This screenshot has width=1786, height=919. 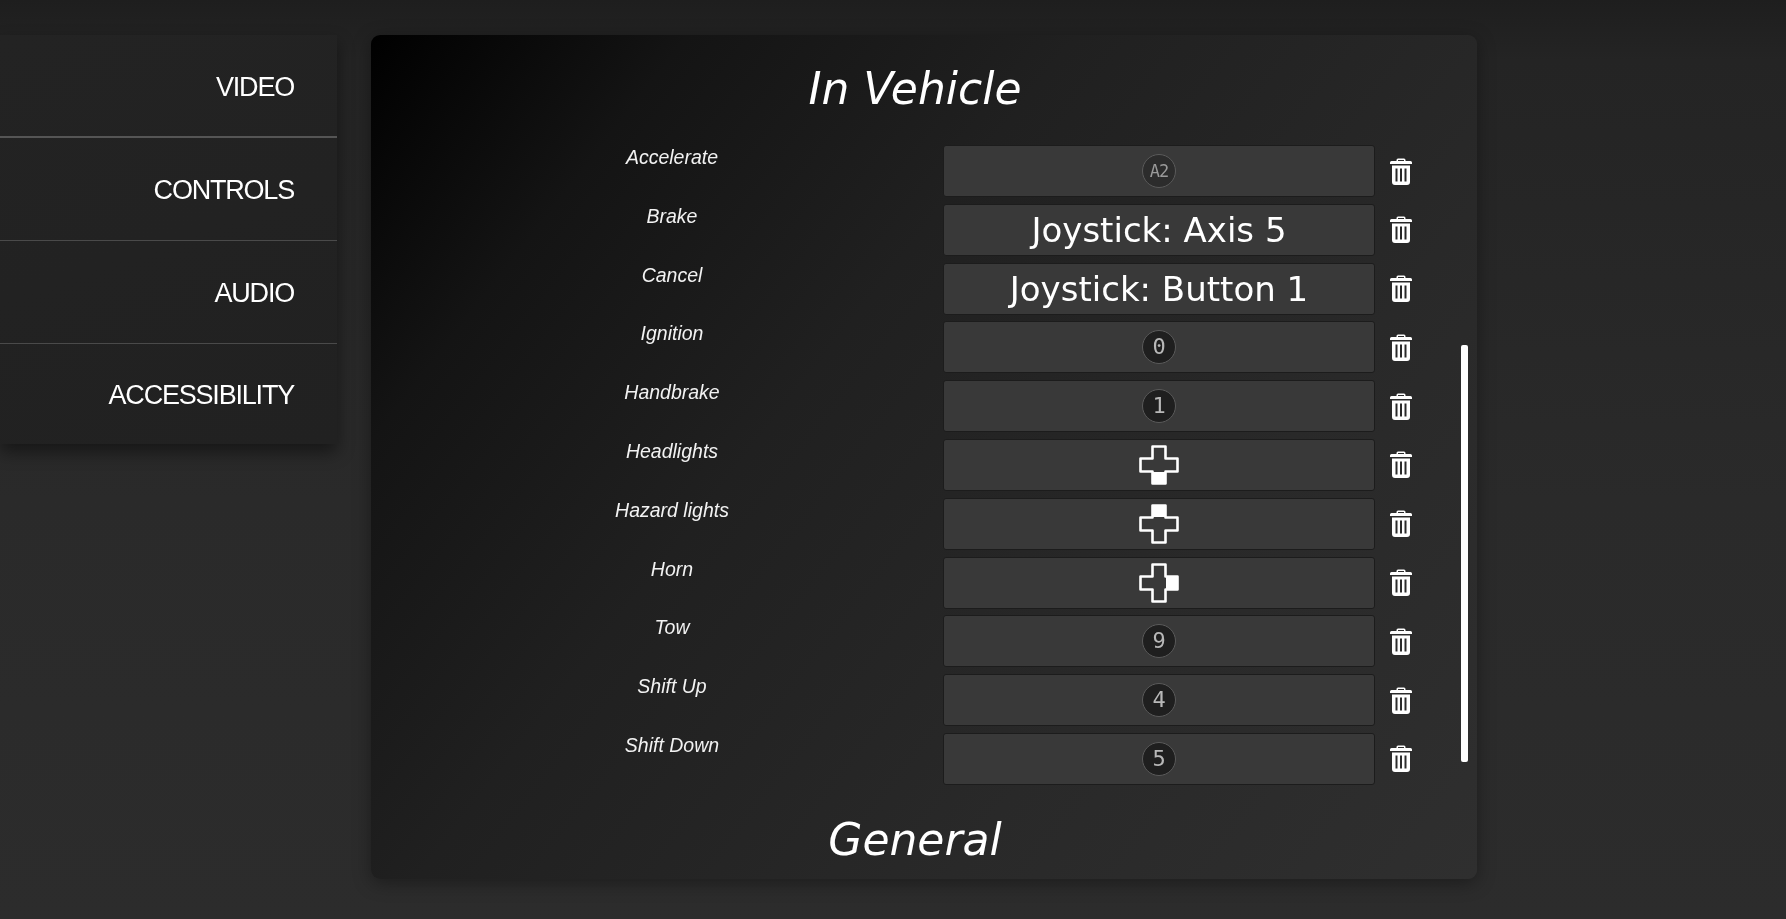 I want to click on action-label: Shift Down, so click(x=672, y=744).